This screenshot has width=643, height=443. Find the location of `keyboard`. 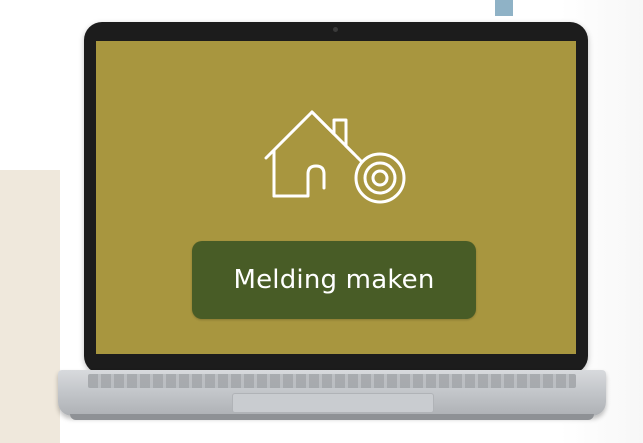

keyboard is located at coordinates (332, 381).